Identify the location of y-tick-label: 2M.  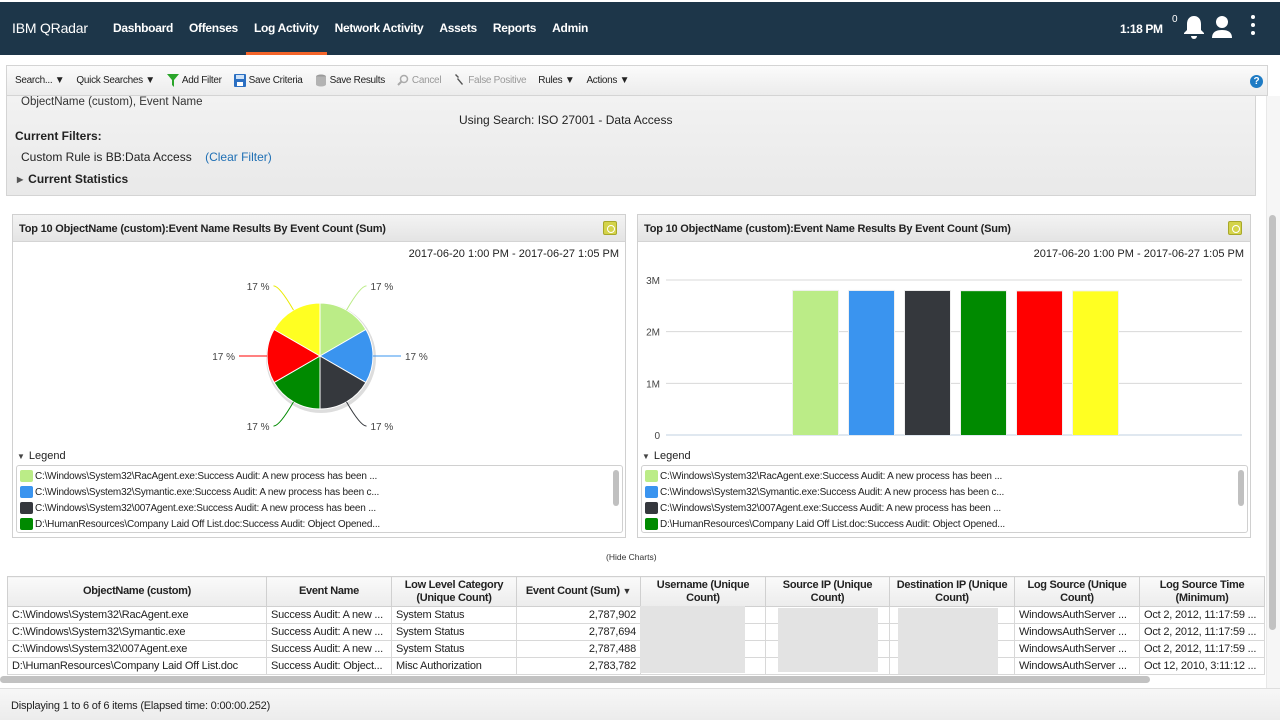
(653, 333).